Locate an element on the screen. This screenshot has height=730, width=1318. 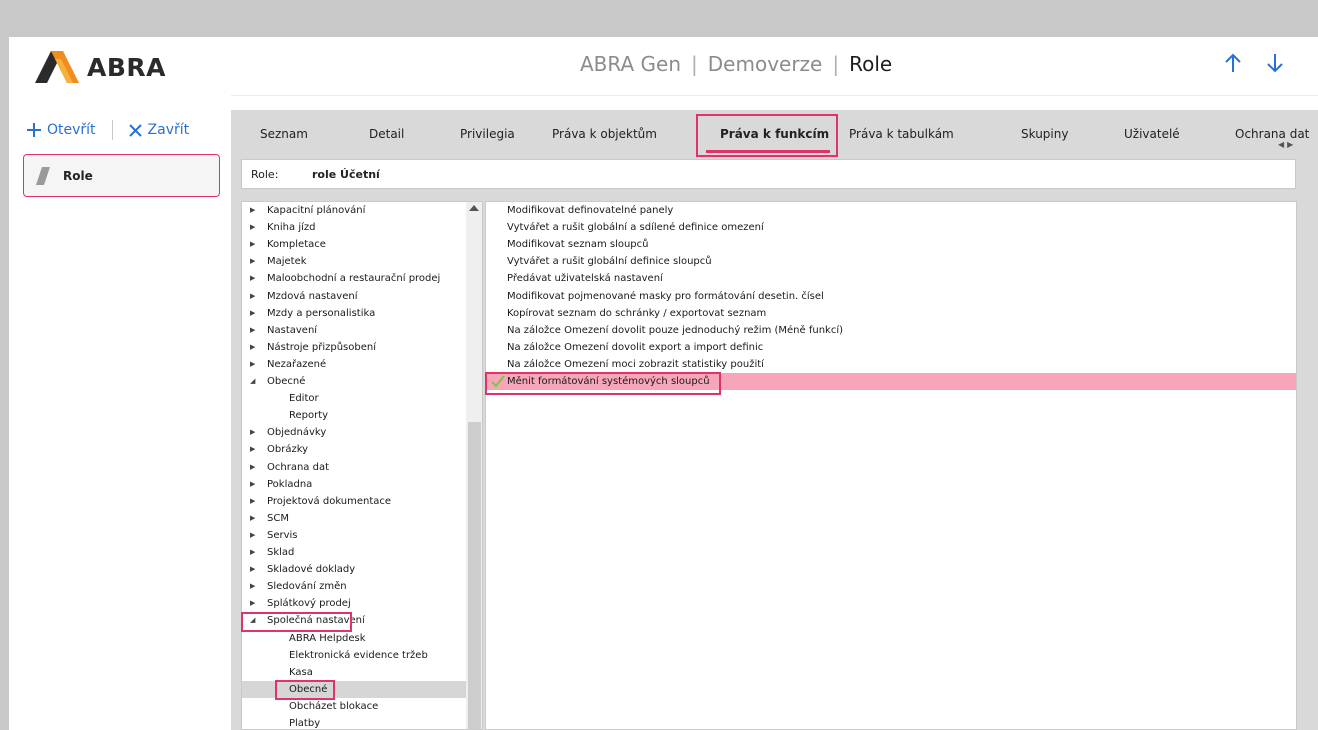
tree-item: ▶ SCM is located at coordinates (354, 518).